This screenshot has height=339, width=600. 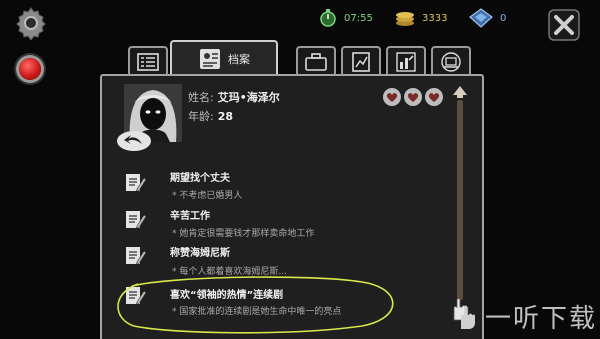 I want to click on tab-list, so click(x=148, y=61).